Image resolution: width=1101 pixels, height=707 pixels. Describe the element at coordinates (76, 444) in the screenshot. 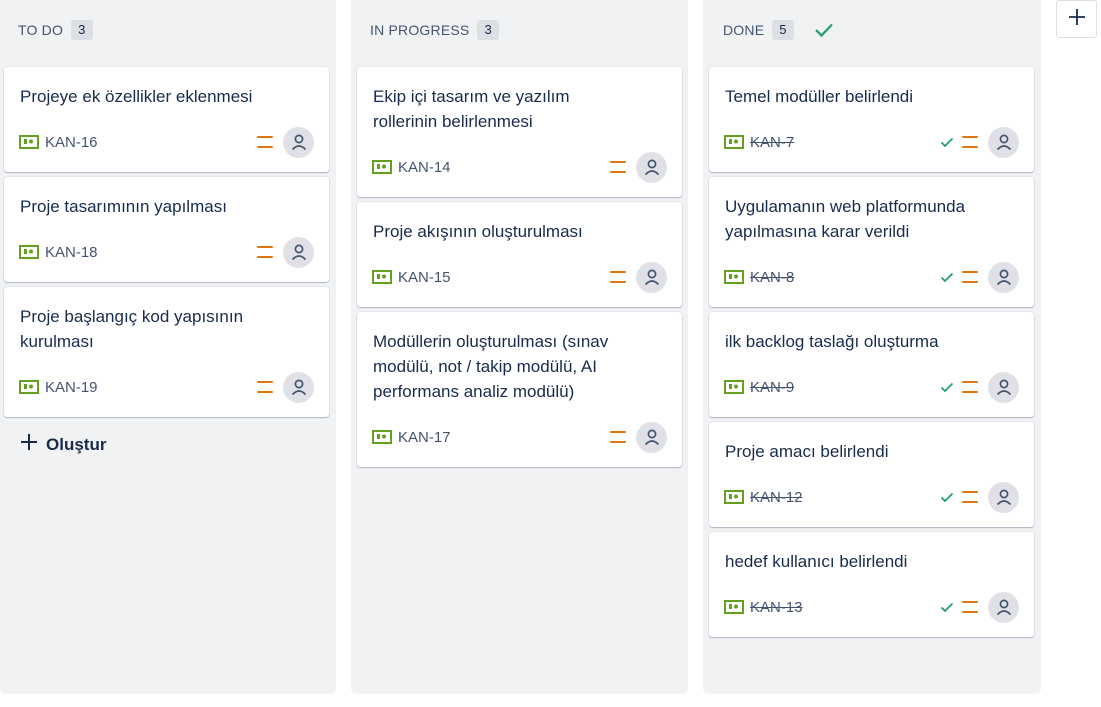

I see `create-label: Oluştur` at that location.